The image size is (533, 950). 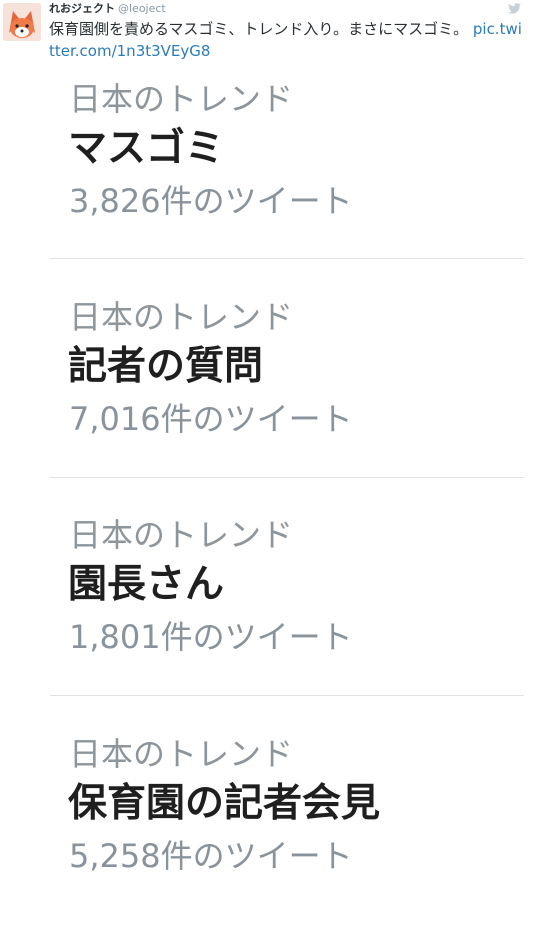 I want to click on user-handle: @leoject, so click(x=142, y=8).